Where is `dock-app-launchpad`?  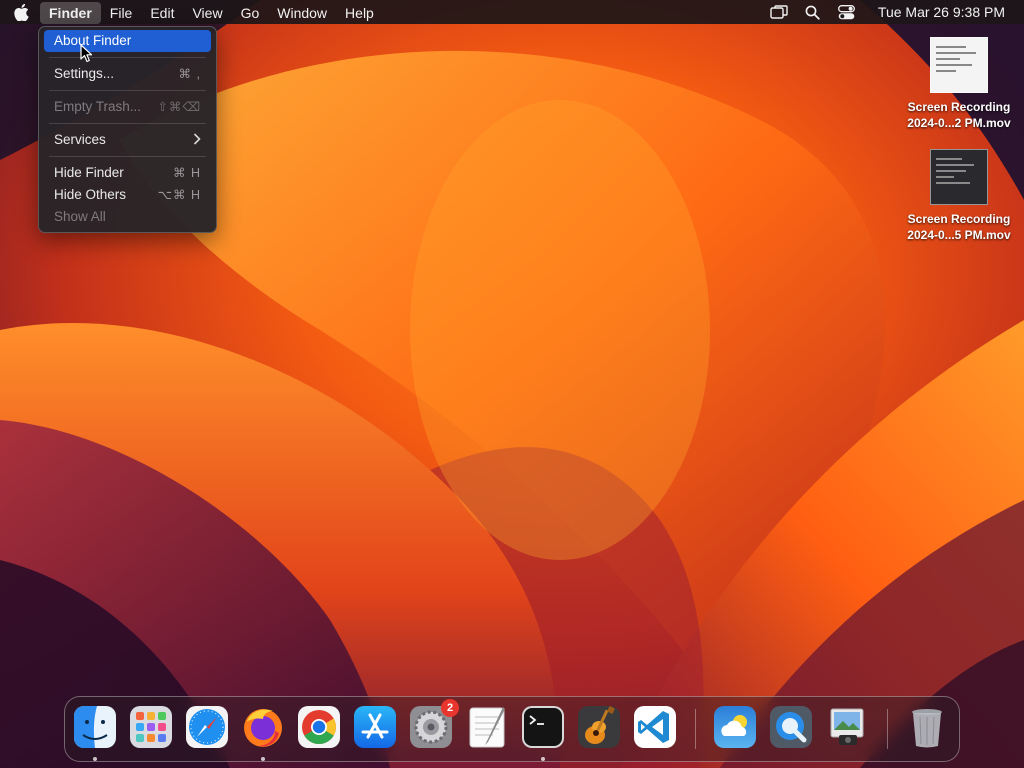 dock-app-launchpad is located at coordinates (151, 727).